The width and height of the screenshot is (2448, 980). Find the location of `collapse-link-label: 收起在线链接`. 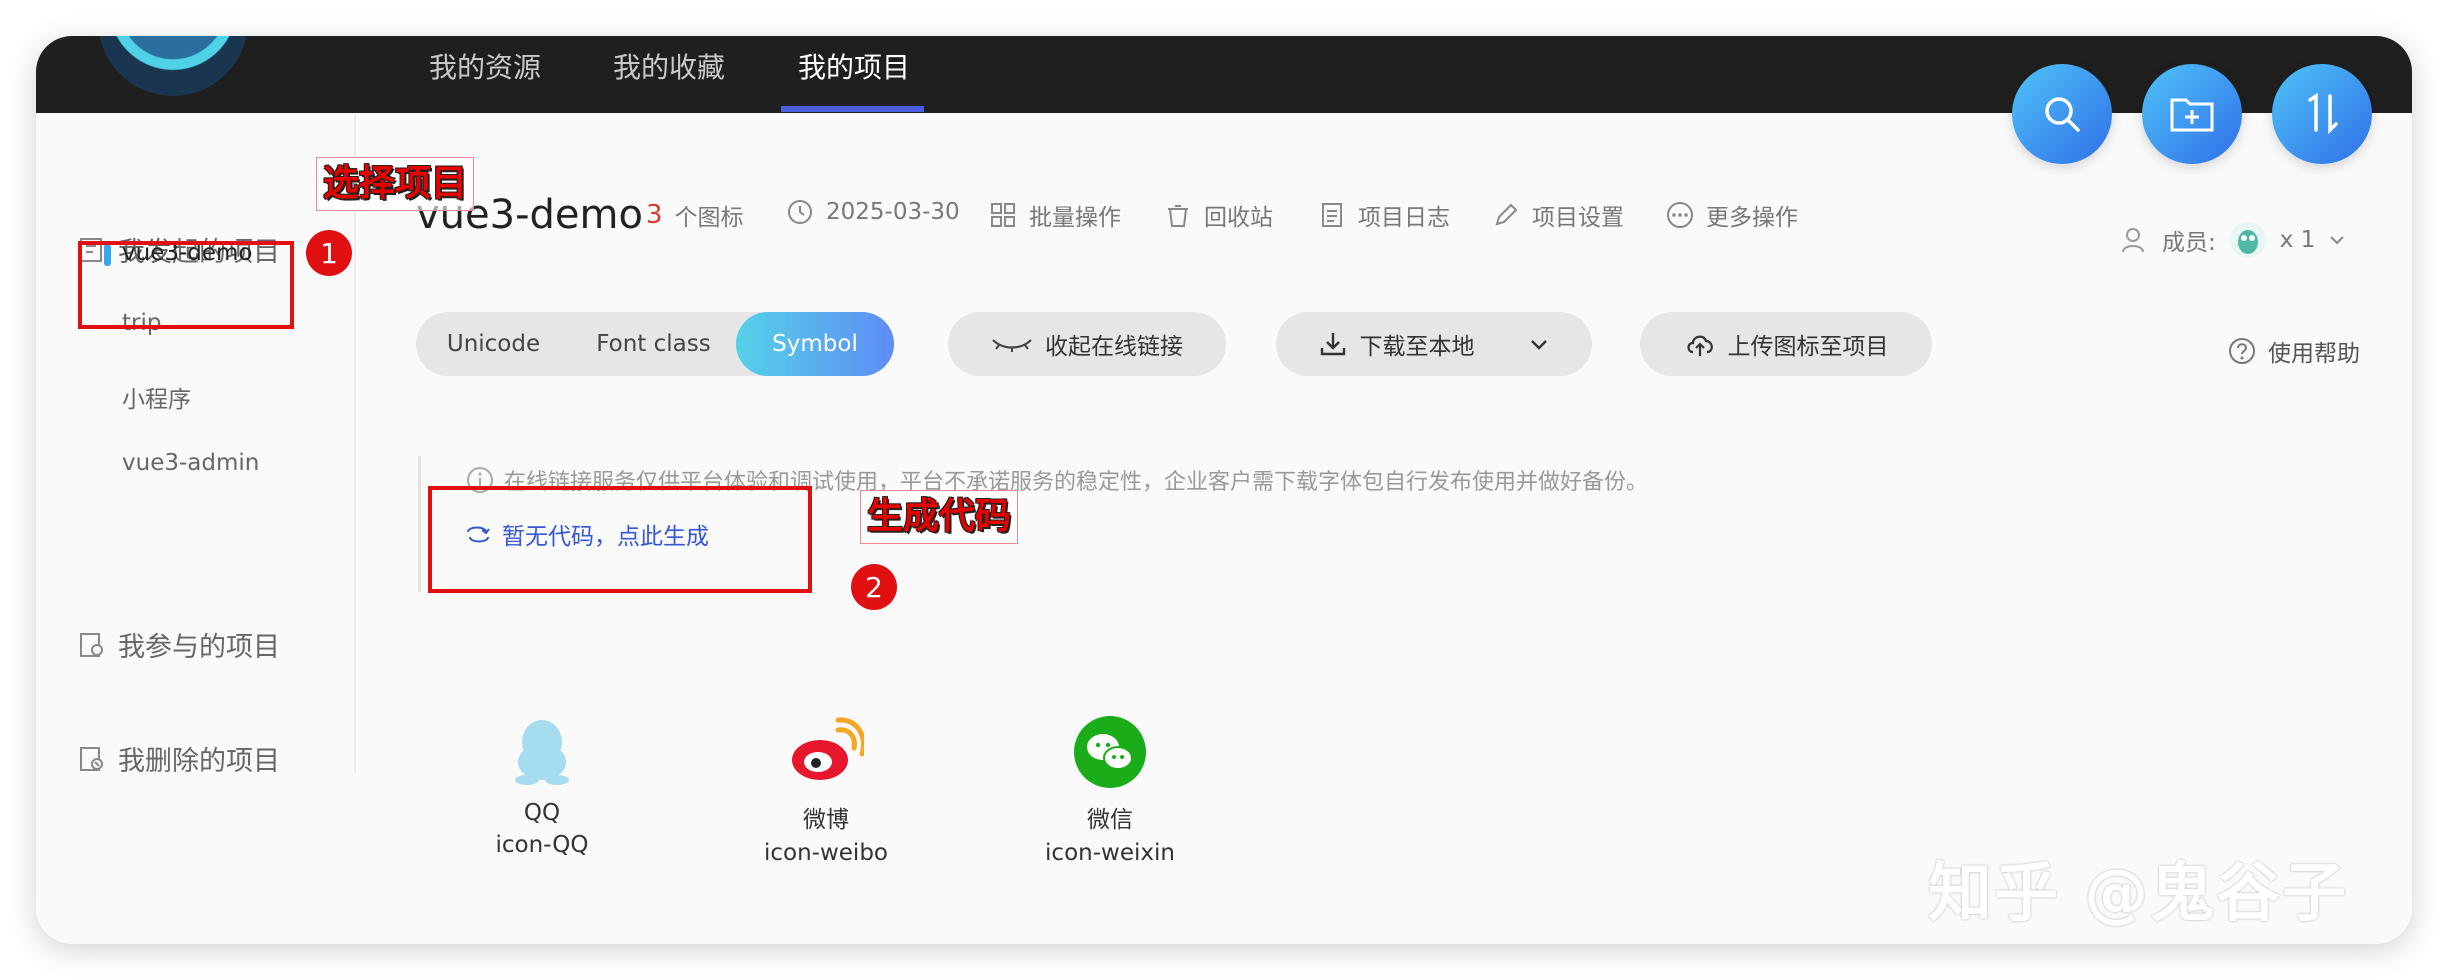

collapse-link-label: 收起在线链接 is located at coordinates (1114, 347).